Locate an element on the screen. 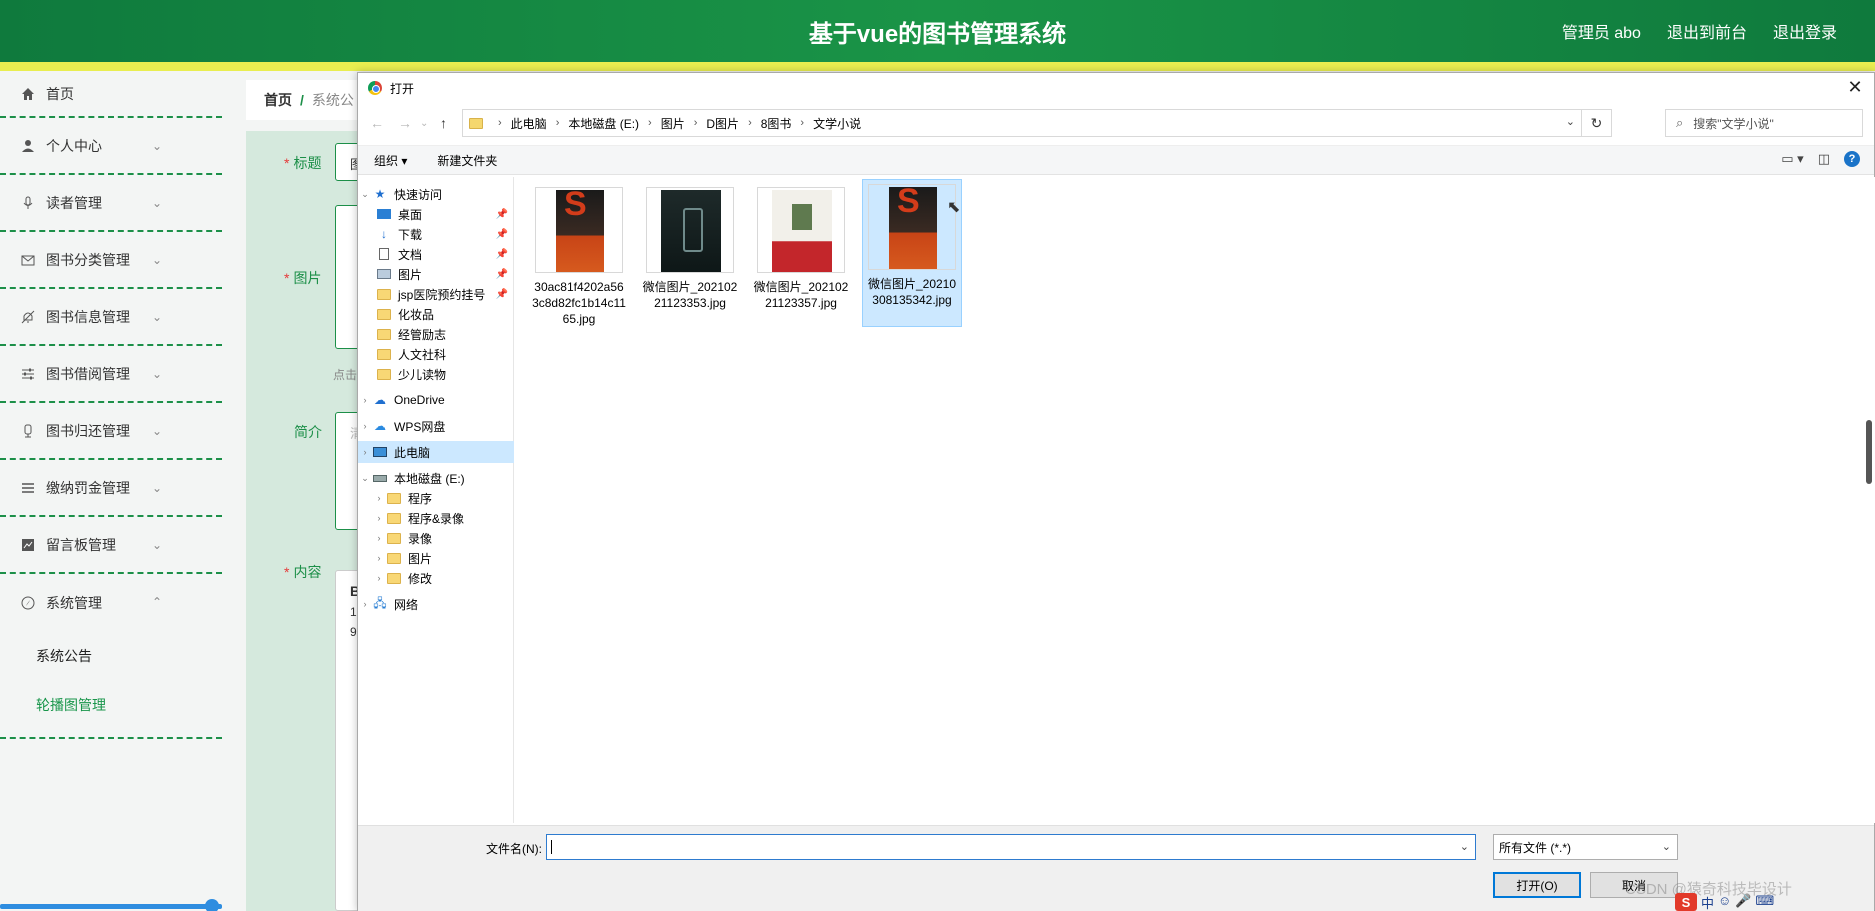 This screenshot has width=1875, height=911. filename-input: ⌄ is located at coordinates (1011, 847).